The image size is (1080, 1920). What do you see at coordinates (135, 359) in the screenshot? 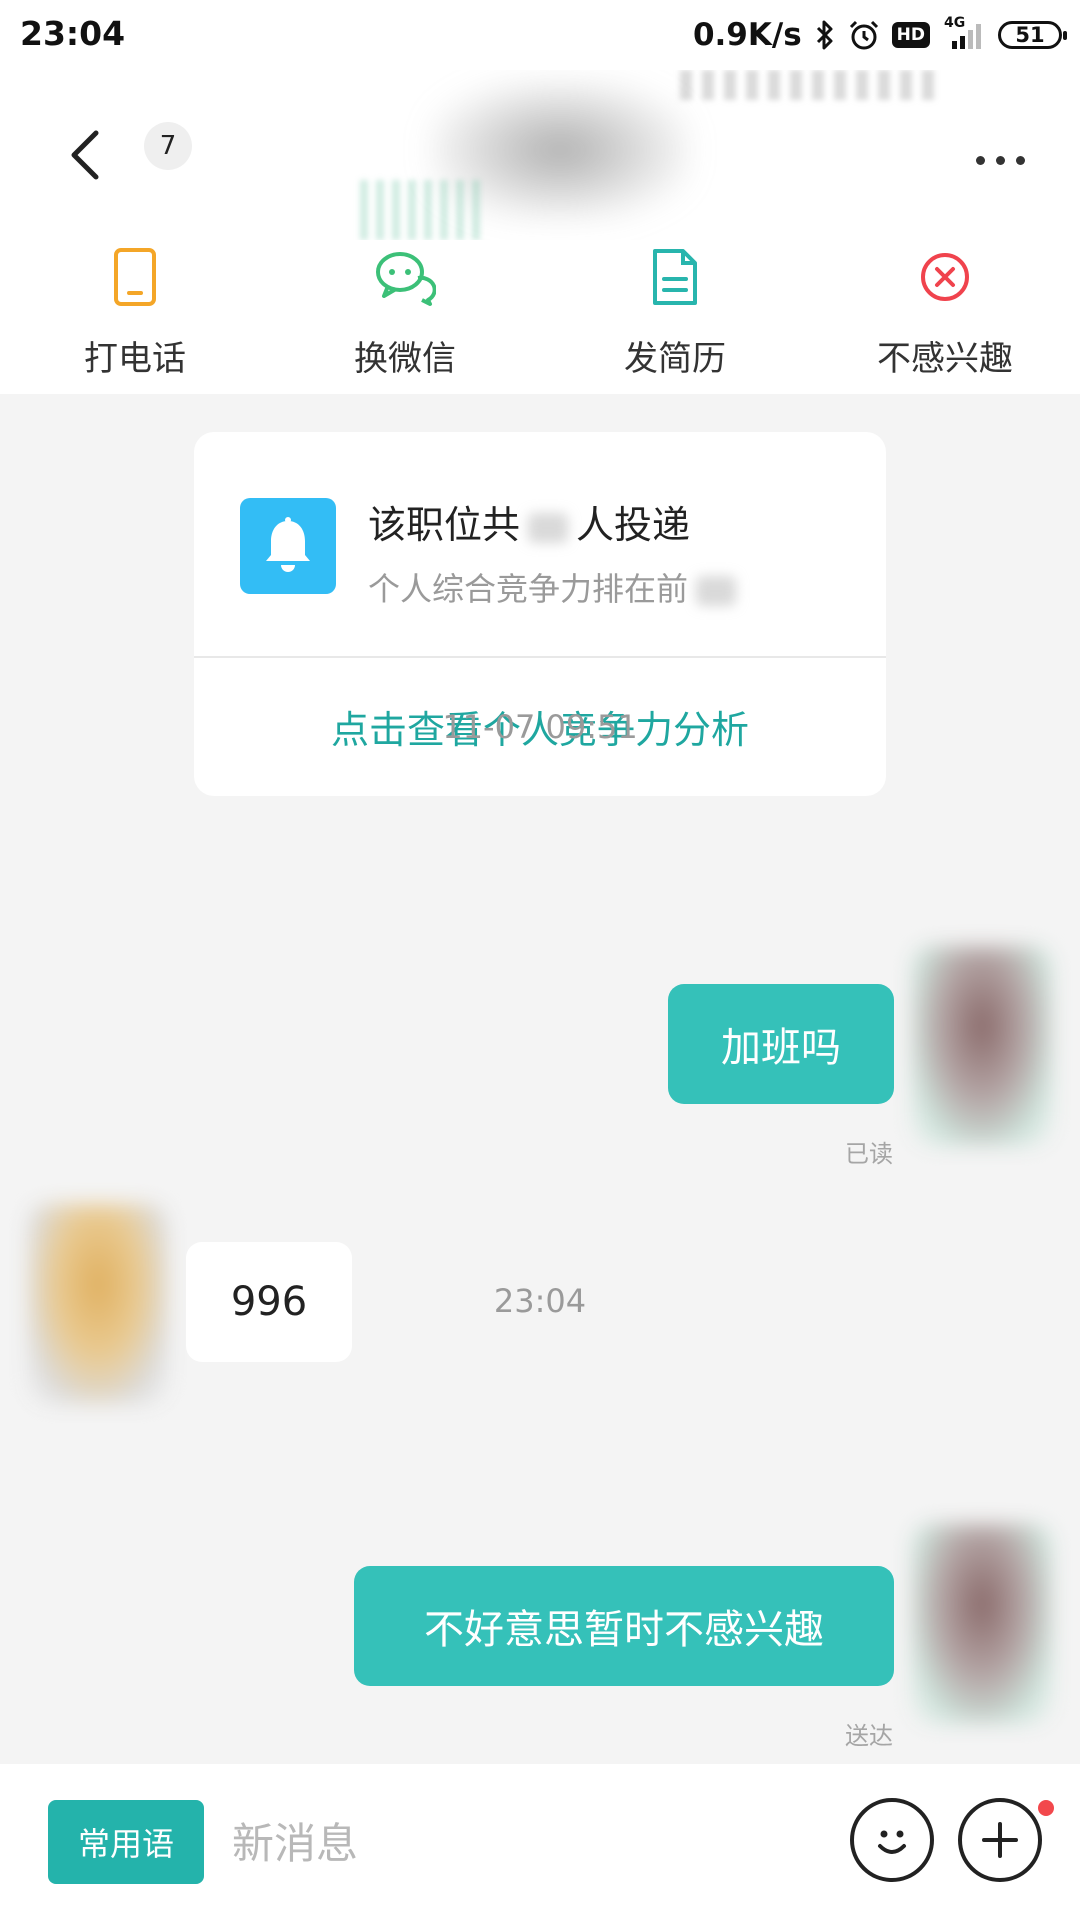
I see `call-label: 打电话` at bounding box center [135, 359].